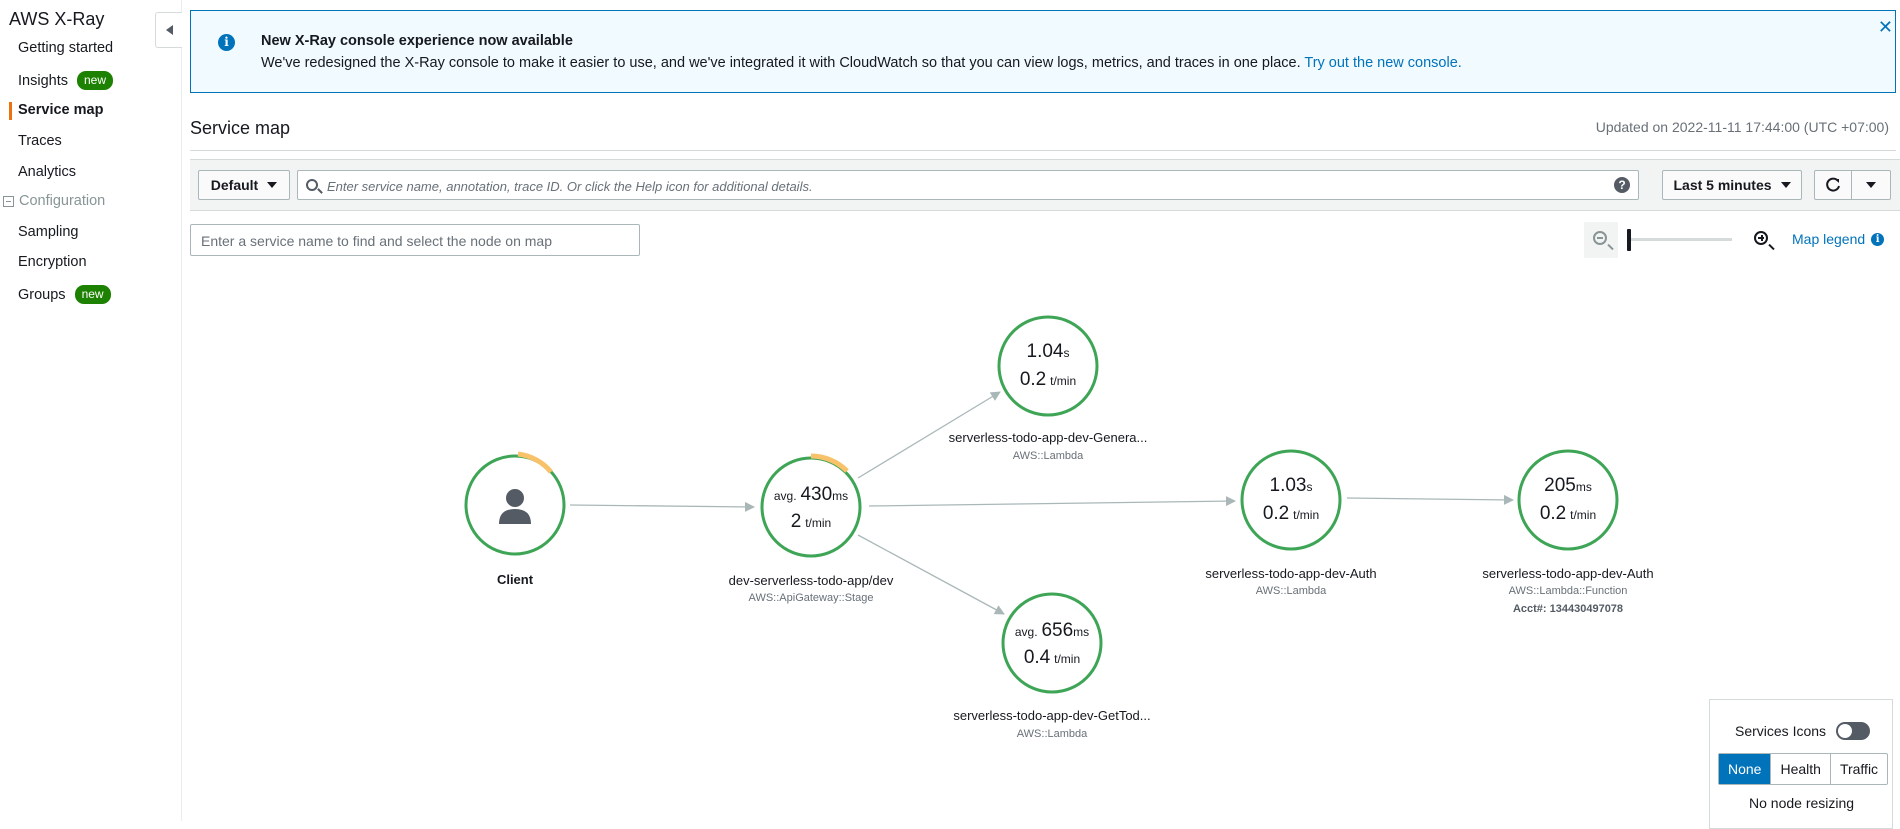 The height and width of the screenshot is (829, 1900). What do you see at coordinates (1568, 514) in the screenshot?
I see `node-auth-function-rate: 0.2 t/min` at bounding box center [1568, 514].